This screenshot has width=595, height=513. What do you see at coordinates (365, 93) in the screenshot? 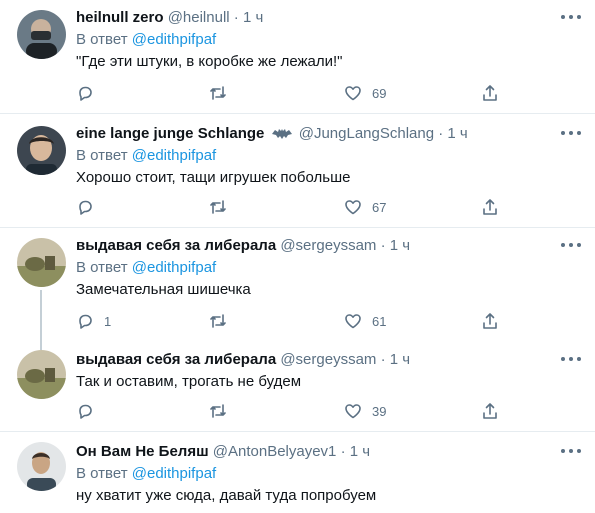
I see `like-button: 69` at bounding box center [365, 93].